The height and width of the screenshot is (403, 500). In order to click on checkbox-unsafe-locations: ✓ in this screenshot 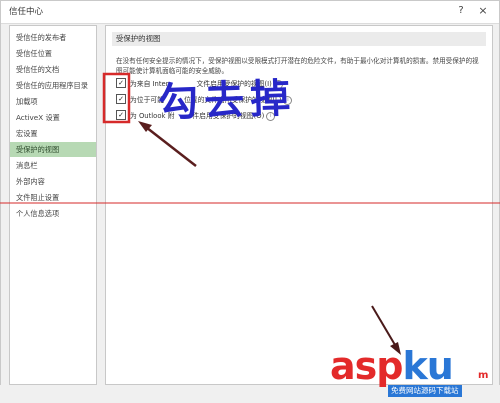, I will do `click(121, 99)`.